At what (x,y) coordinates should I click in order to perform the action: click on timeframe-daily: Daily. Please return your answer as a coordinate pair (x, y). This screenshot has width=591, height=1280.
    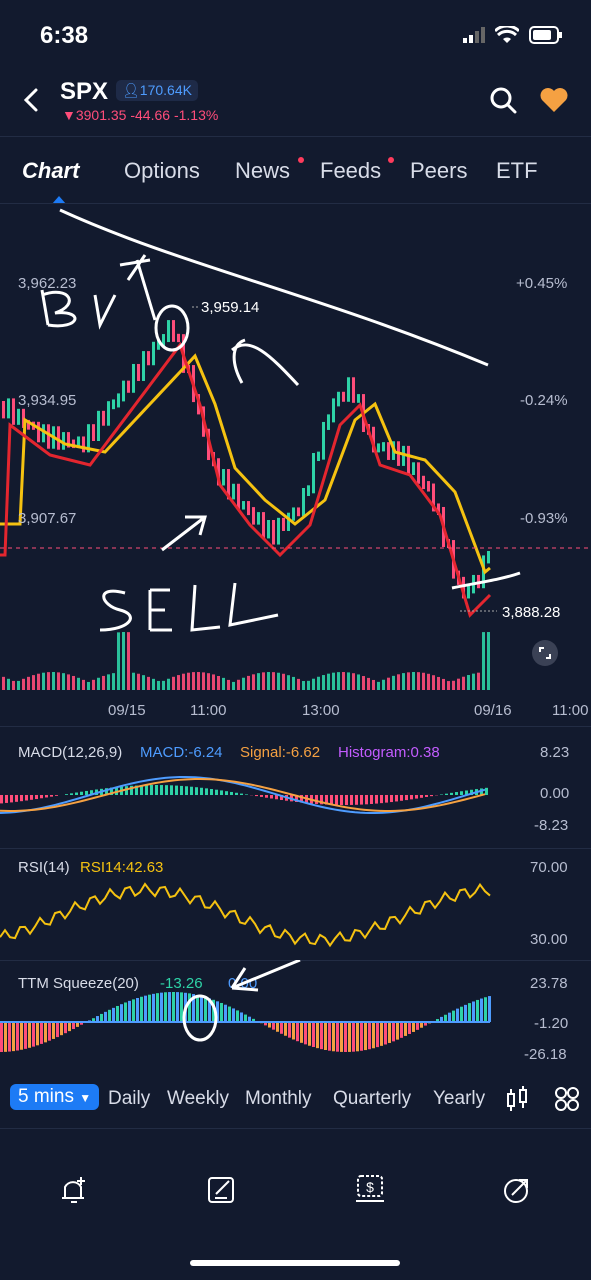
    Looking at the image, I should click on (129, 1099).